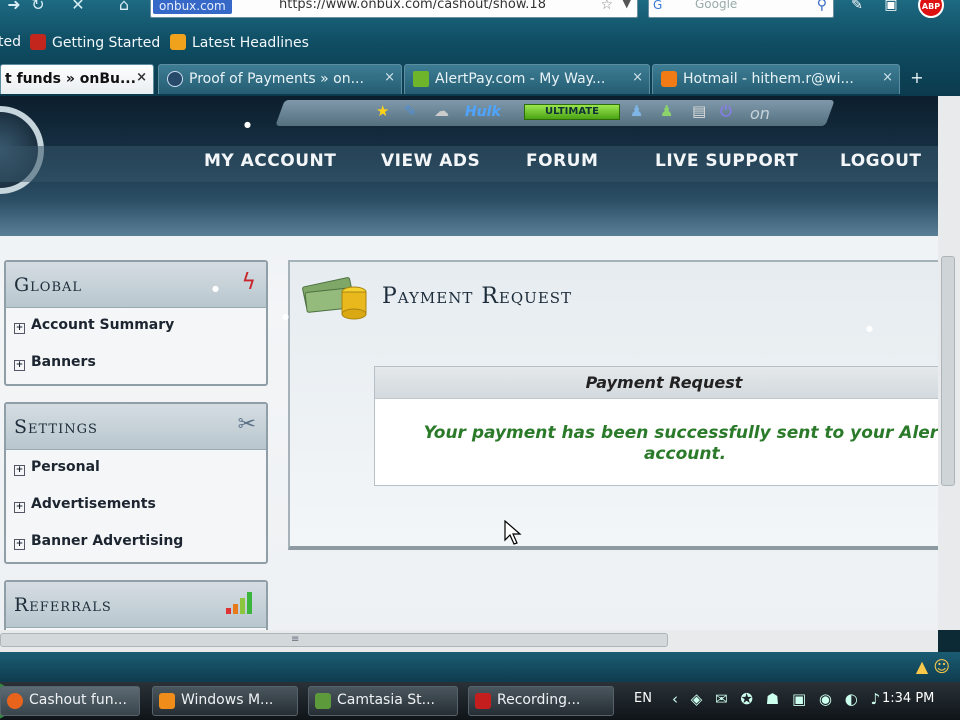  Describe the element at coordinates (421, 79) in the screenshot. I see `alertpay-favicon` at that location.